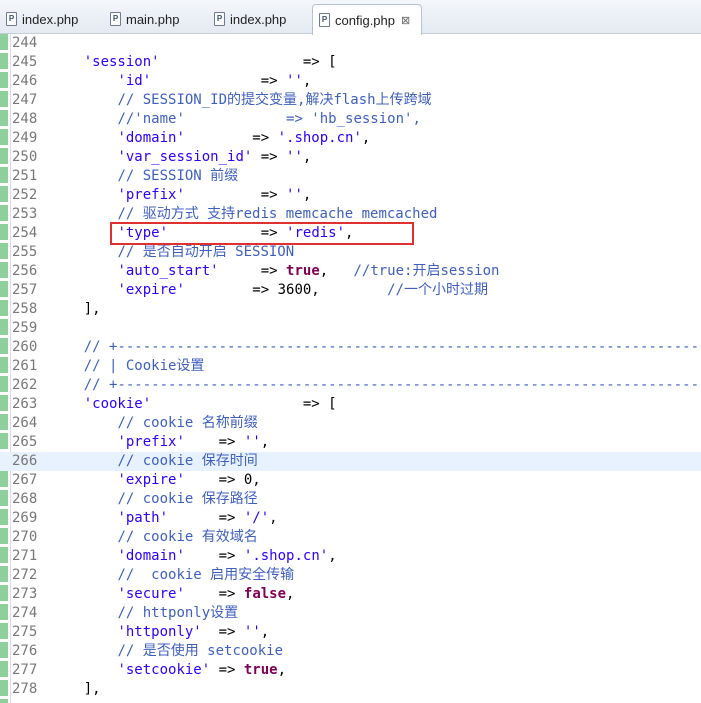 This screenshot has width=701, height=703. I want to click on code-line: 263 'cookie' => [, so click(350, 404).